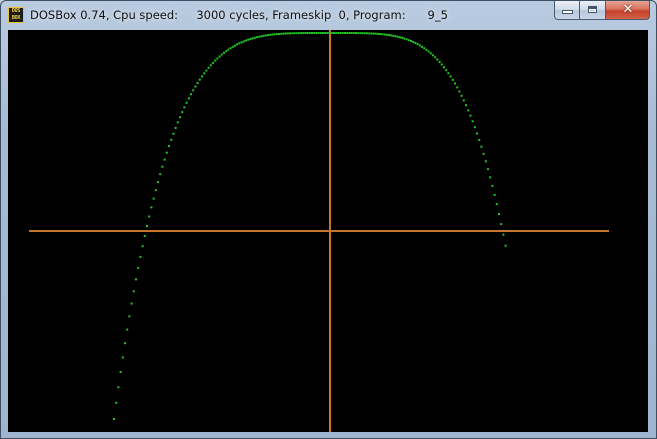  I want to click on caption-buttons: ✕, so click(602, 11).